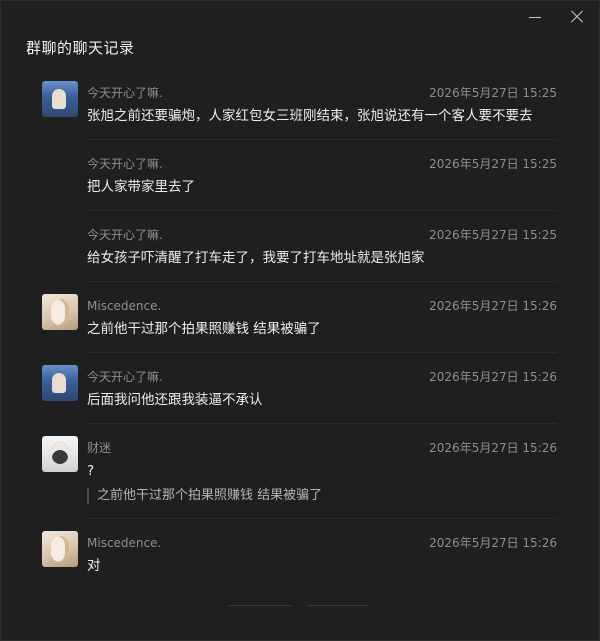 This screenshot has width=600, height=641. Describe the element at coordinates (256, 258) in the screenshot. I see `message-text: 给女孩子吓清醒了打车走了，我要了打车地址就是张旭家` at that location.